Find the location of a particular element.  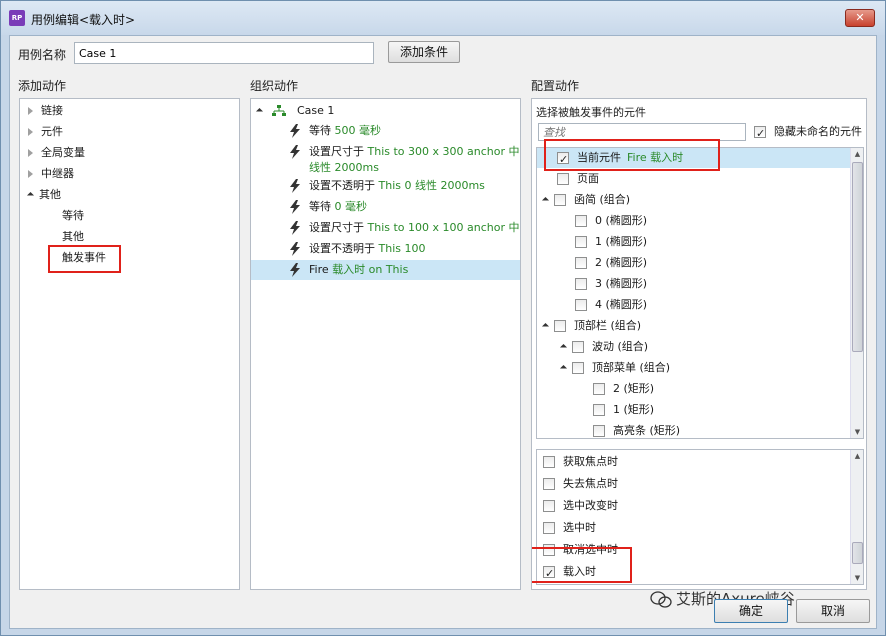

element-tree-row: 2 (矩形) is located at coordinates (616, 389).